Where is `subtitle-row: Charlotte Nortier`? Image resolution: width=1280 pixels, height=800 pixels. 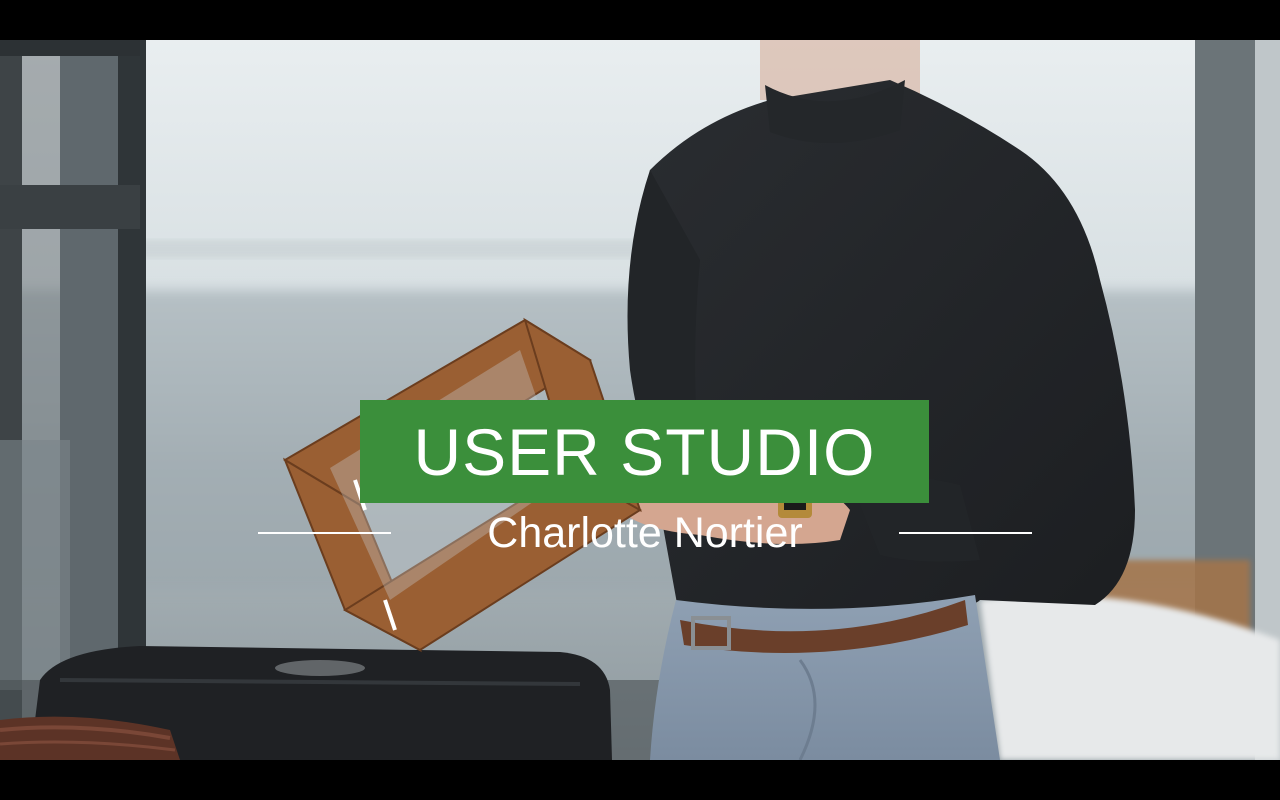 subtitle-row: Charlotte Nortier is located at coordinates (645, 533).